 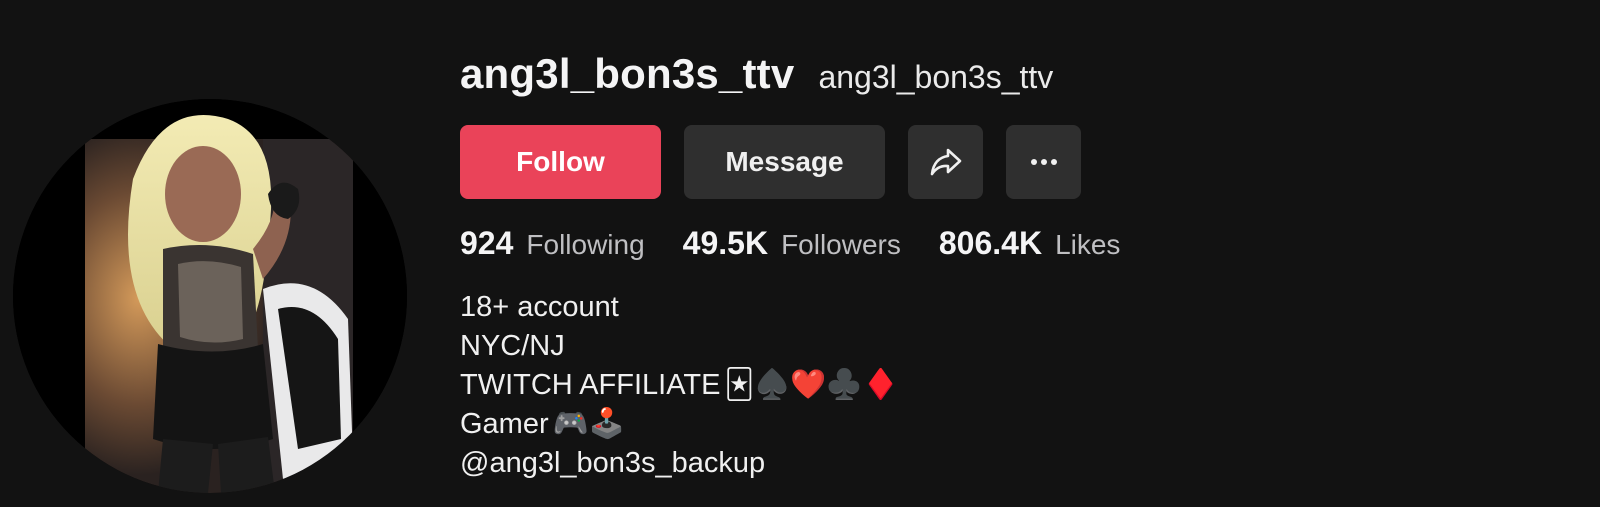 I want to click on game-controller-emoji: 🎮🕹️, so click(x=588, y=424).